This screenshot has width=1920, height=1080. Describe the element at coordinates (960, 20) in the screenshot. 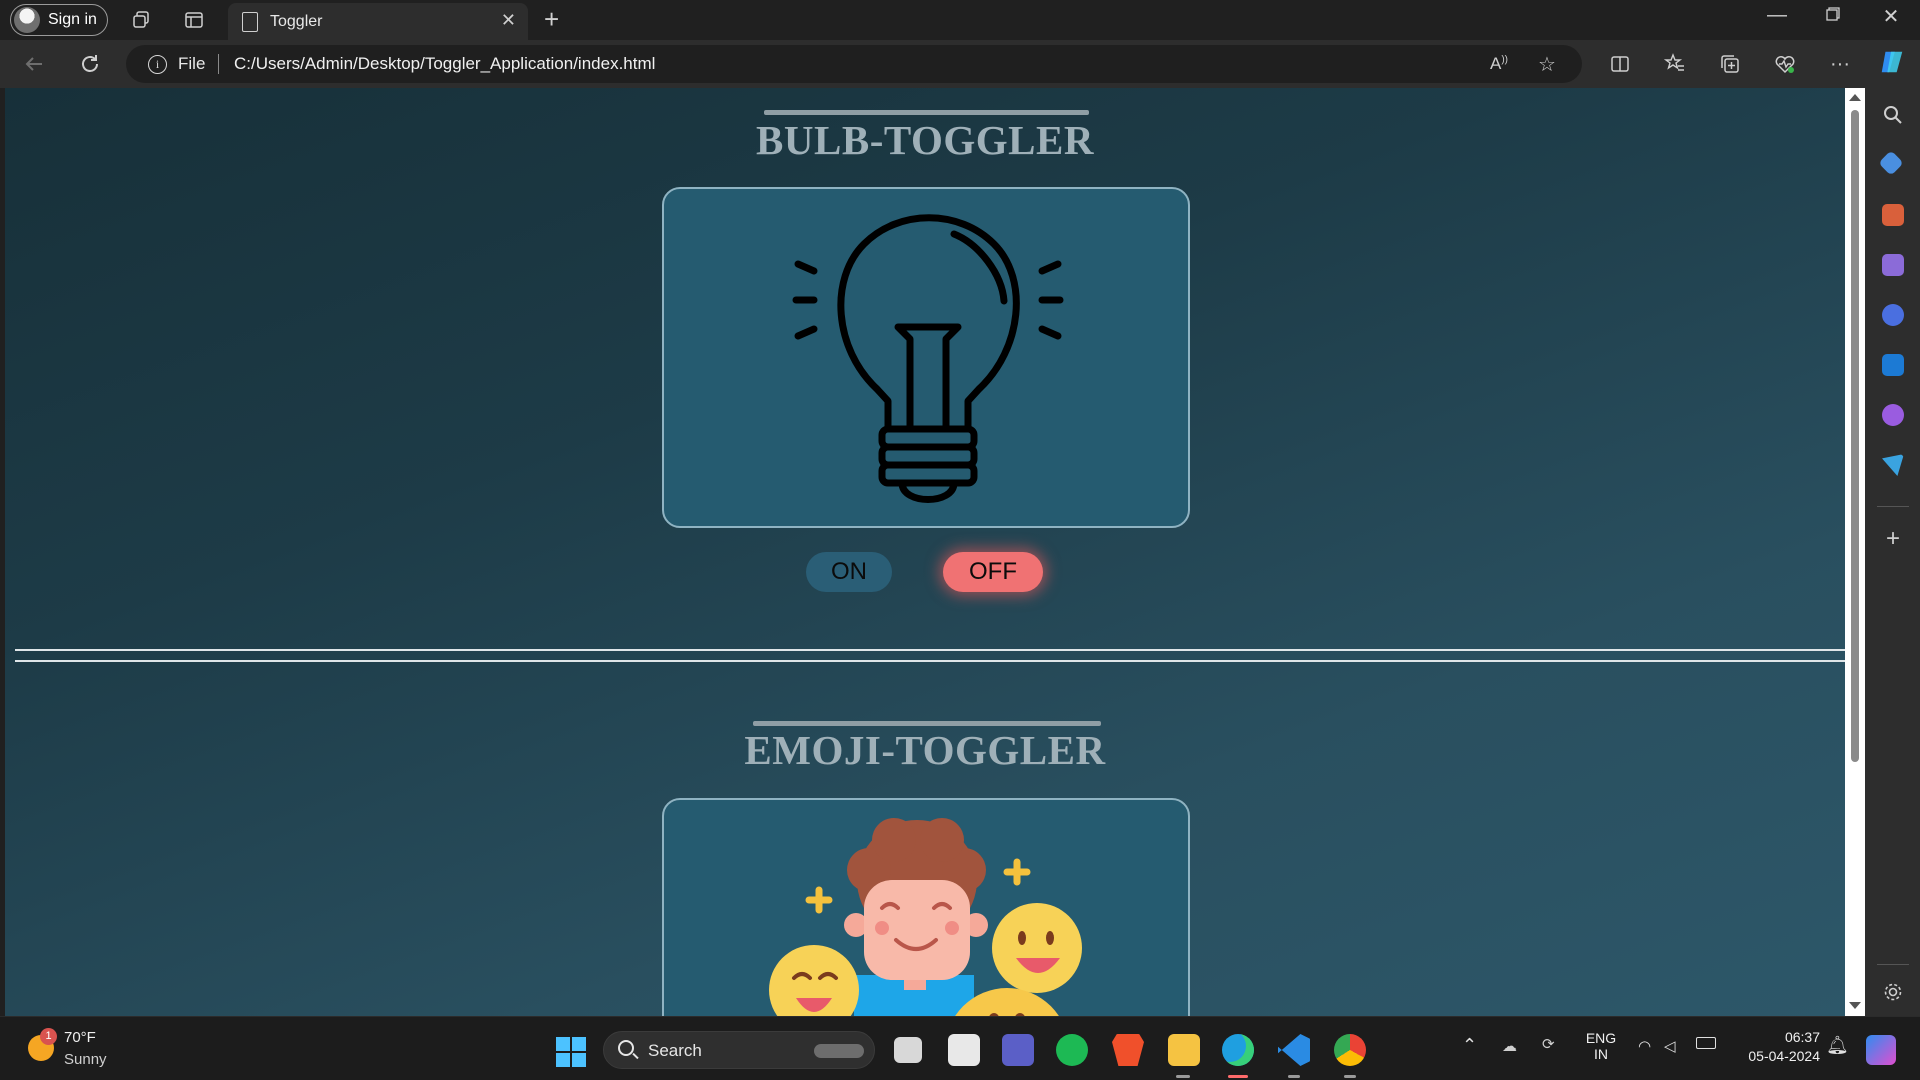

I see `title-bar: Sign in Toggler ✕ + — ✕` at that location.